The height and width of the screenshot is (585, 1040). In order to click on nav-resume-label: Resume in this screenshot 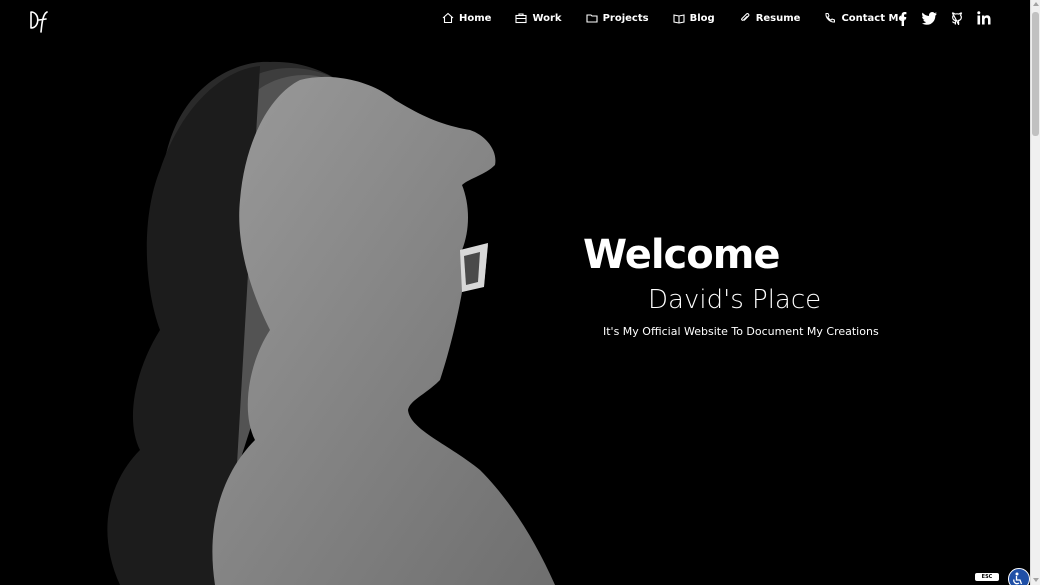, I will do `click(778, 18)`.